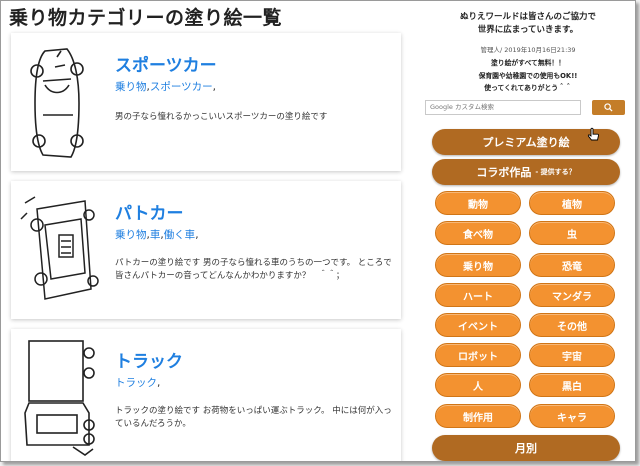 The height and width of the screenshot is (466, 640). What do you see at coordinates (60, 250) in the screenshot?
I see `police-car-coloring-icon` at bounding box center [60, 250].